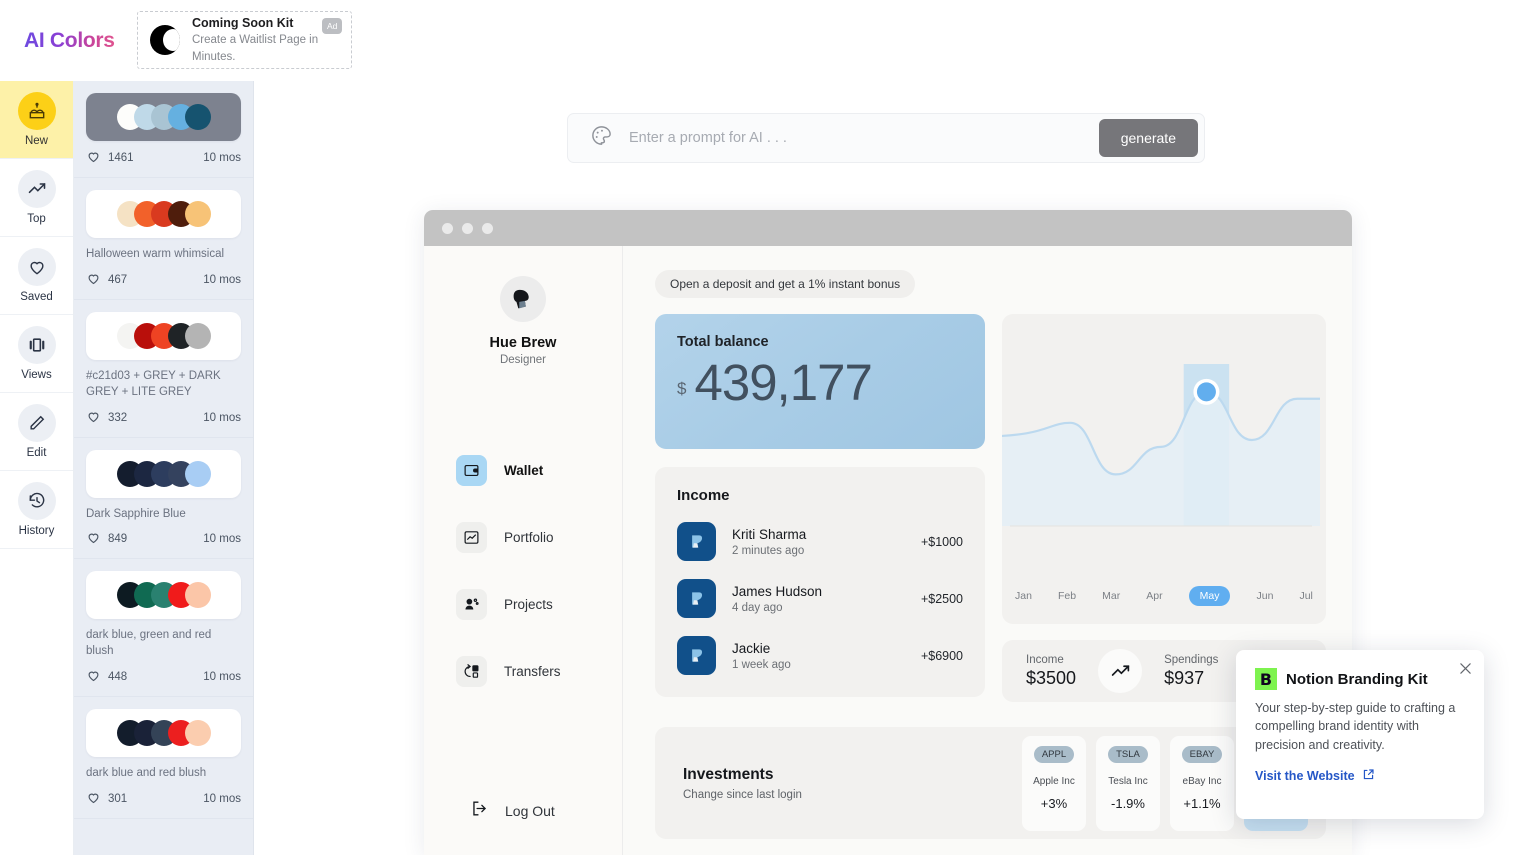  Describe the element at coordinates (1360, 776) in the screenshot. I see `visit-website-link: Visit the Website` at that location.